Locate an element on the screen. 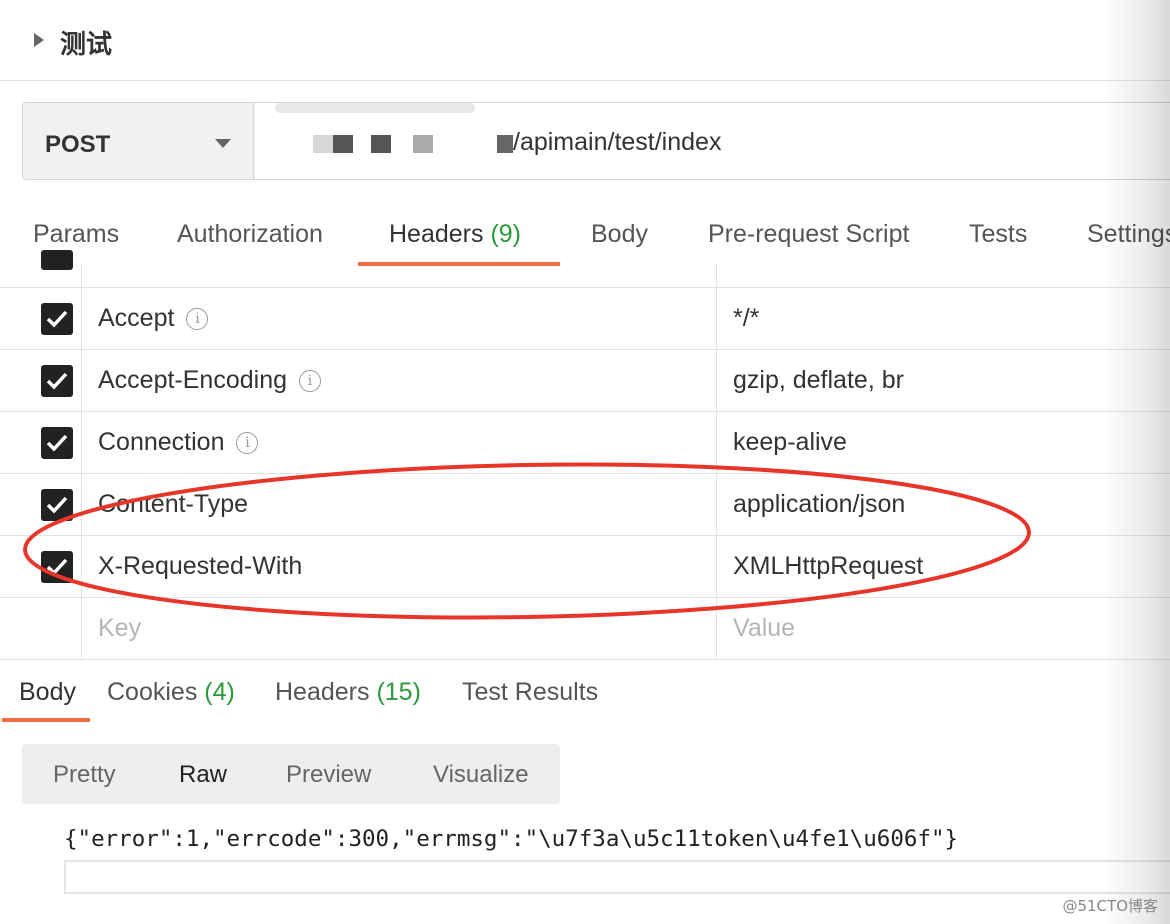 This screenshot has height=924, width=1170. view-pretty-button: Pretty is located at coordinates (84, 775).